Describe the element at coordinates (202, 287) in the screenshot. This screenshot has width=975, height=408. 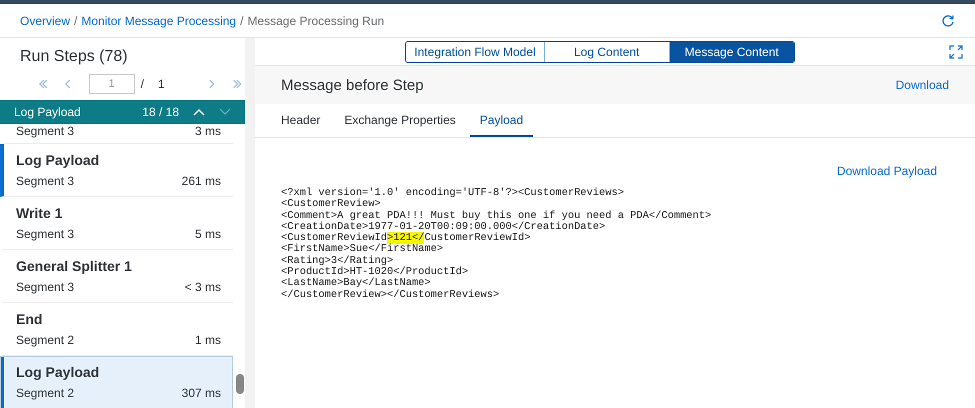
I see `step-duration: < 3 ms` at that location.